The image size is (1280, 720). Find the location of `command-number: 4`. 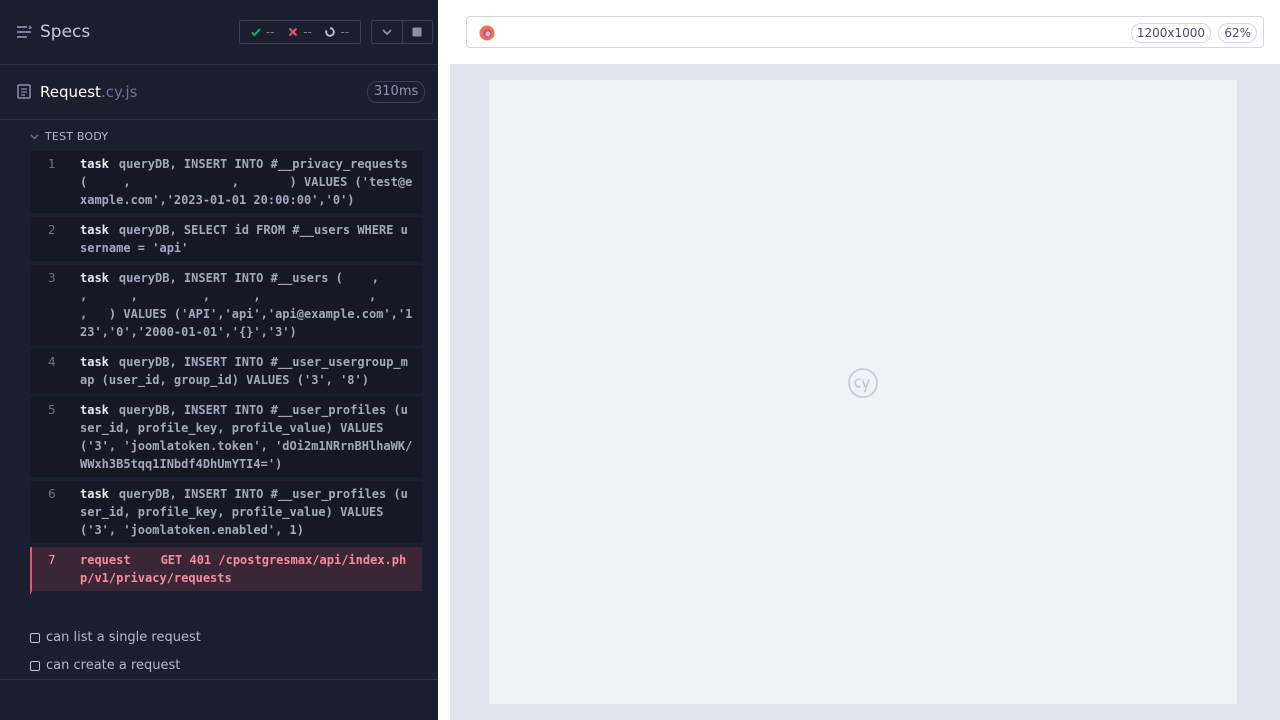

command-number: 4 is located at coordinates (52, 362).